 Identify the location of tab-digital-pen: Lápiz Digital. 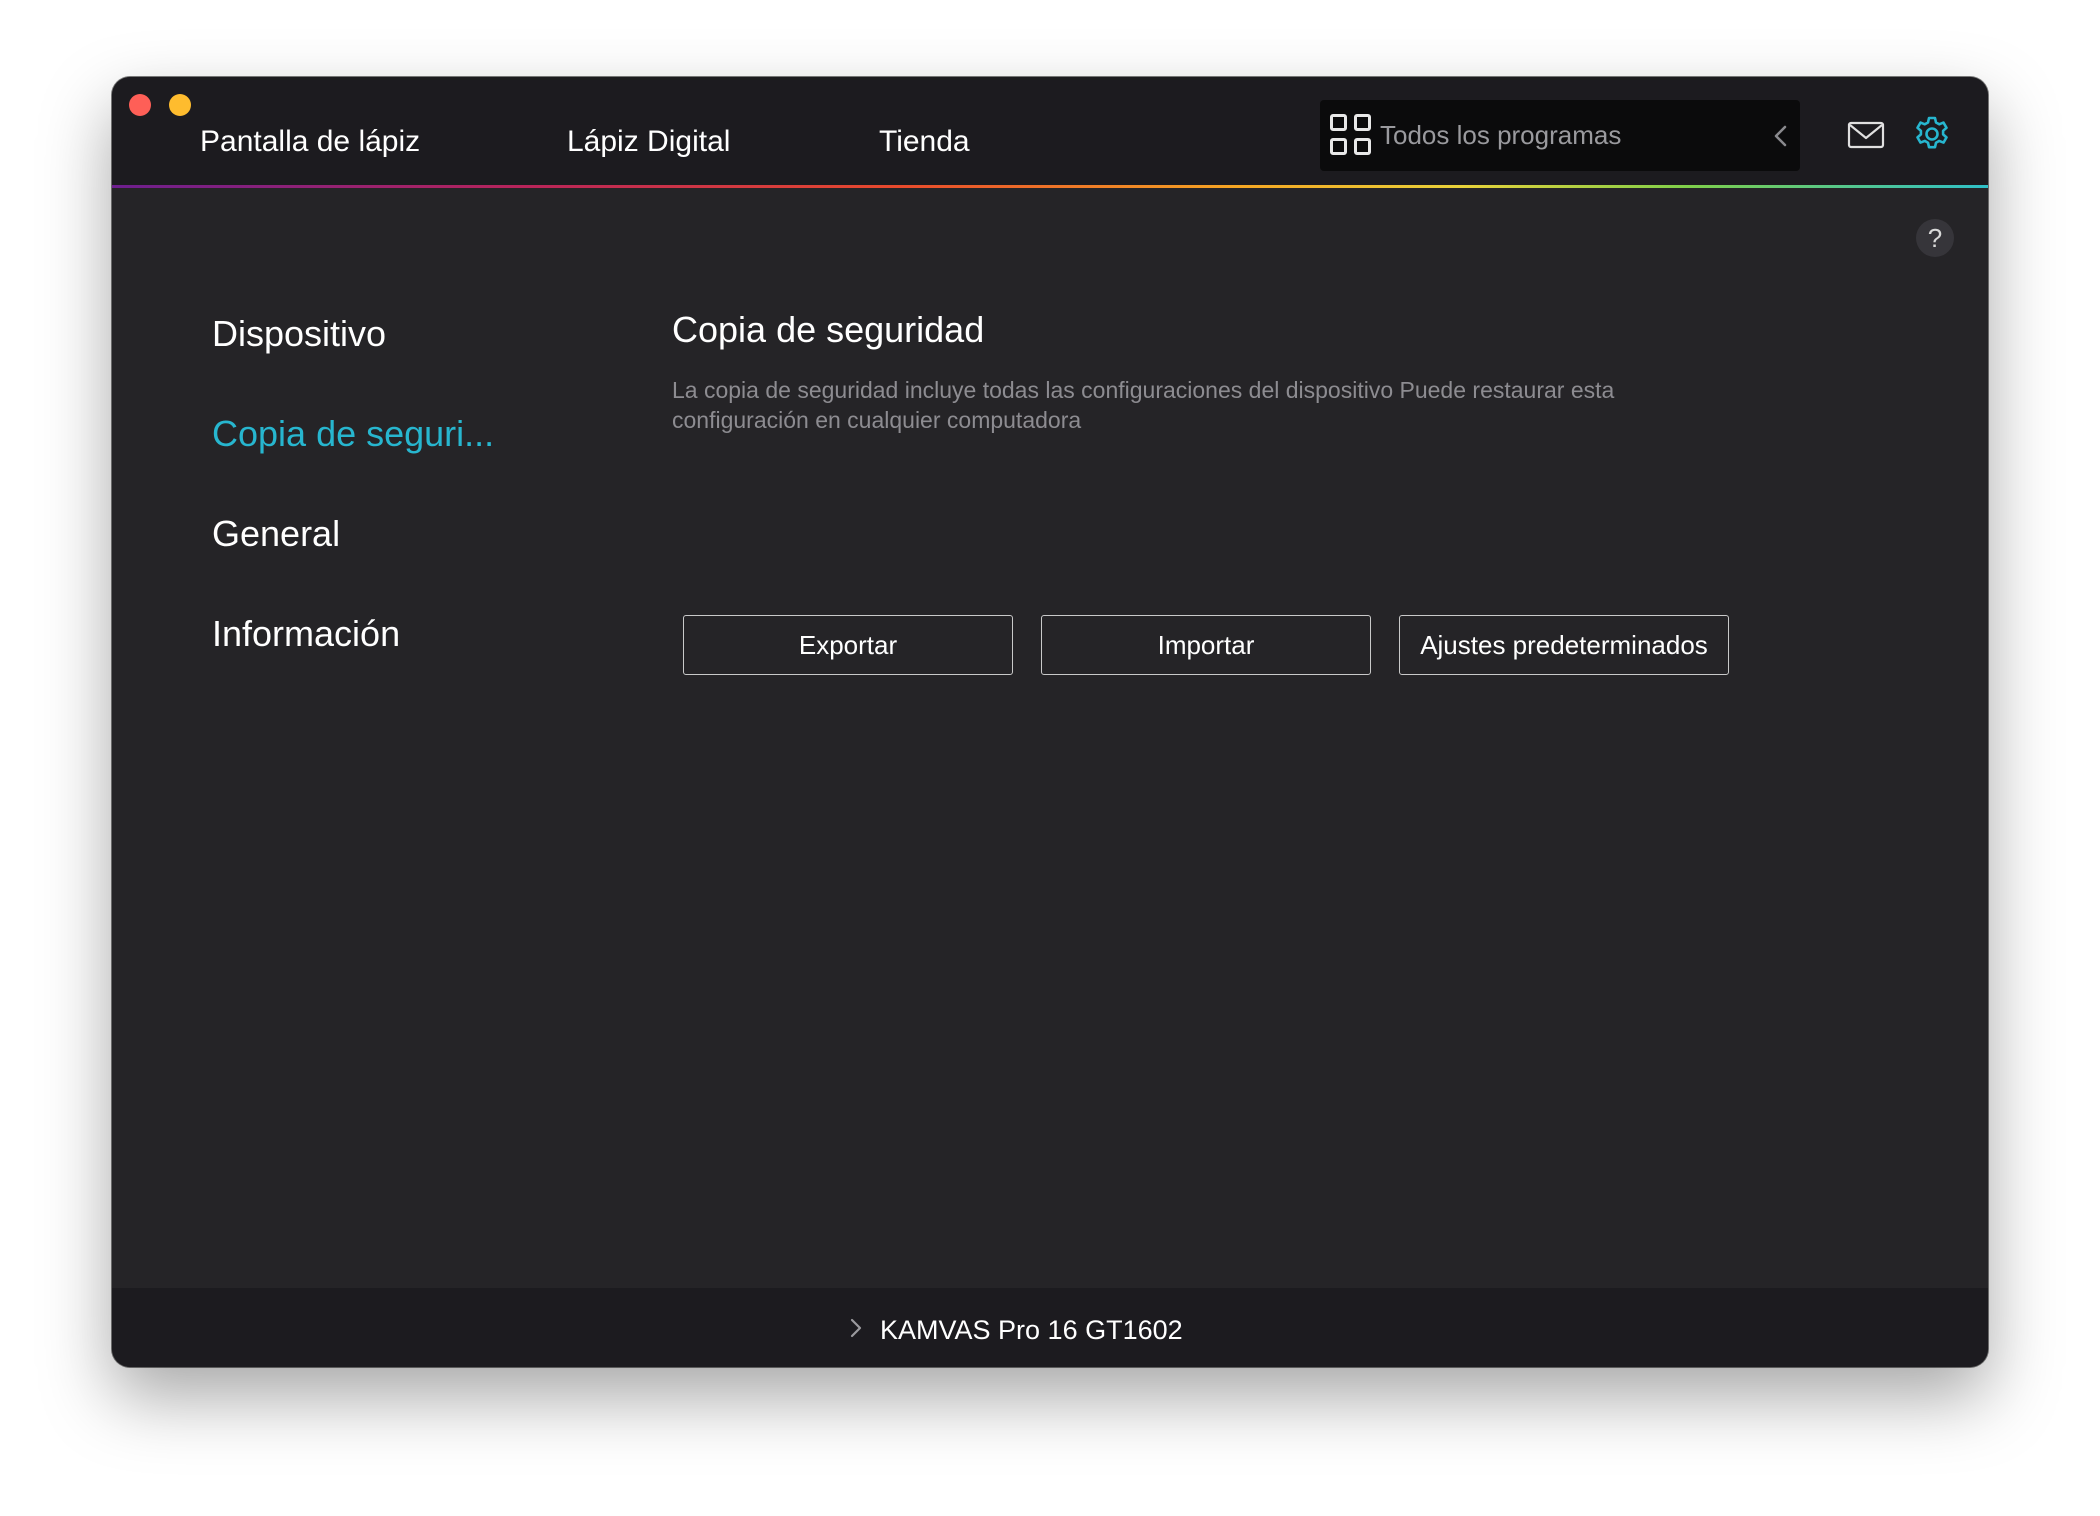
(648, 142).